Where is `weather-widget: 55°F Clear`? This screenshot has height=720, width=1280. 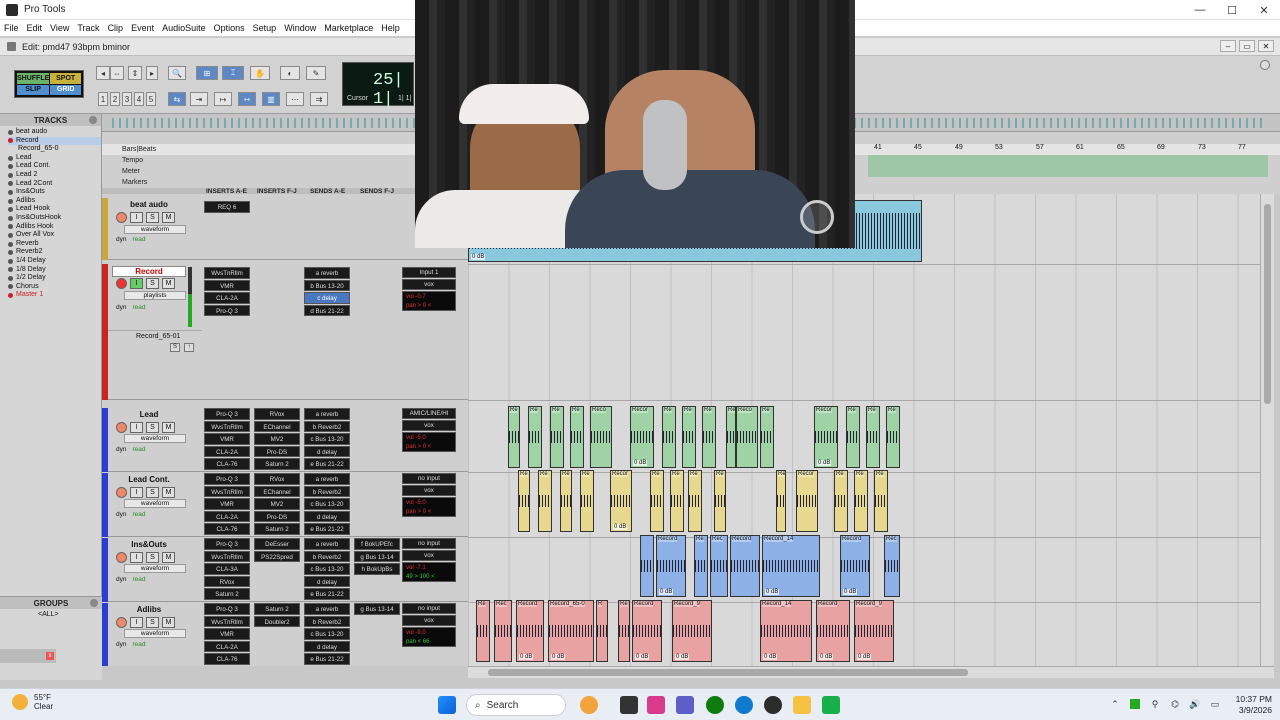 weather-widget: 55°F Clear is located at coordinates (32, 702).